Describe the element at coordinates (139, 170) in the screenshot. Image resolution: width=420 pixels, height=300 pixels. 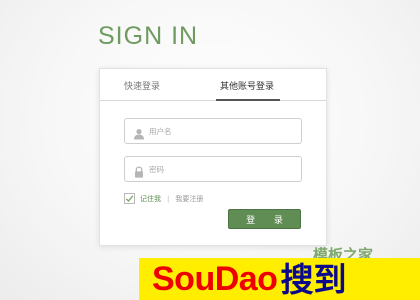
I see `lock-icon` at that location.